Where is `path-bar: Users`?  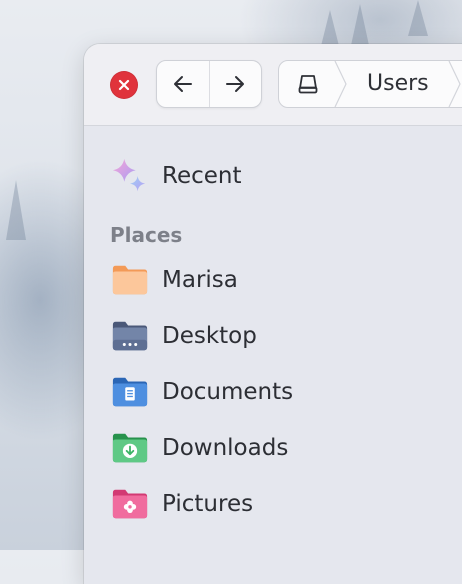 path-bar: Users is located at coordinates (370, 84).